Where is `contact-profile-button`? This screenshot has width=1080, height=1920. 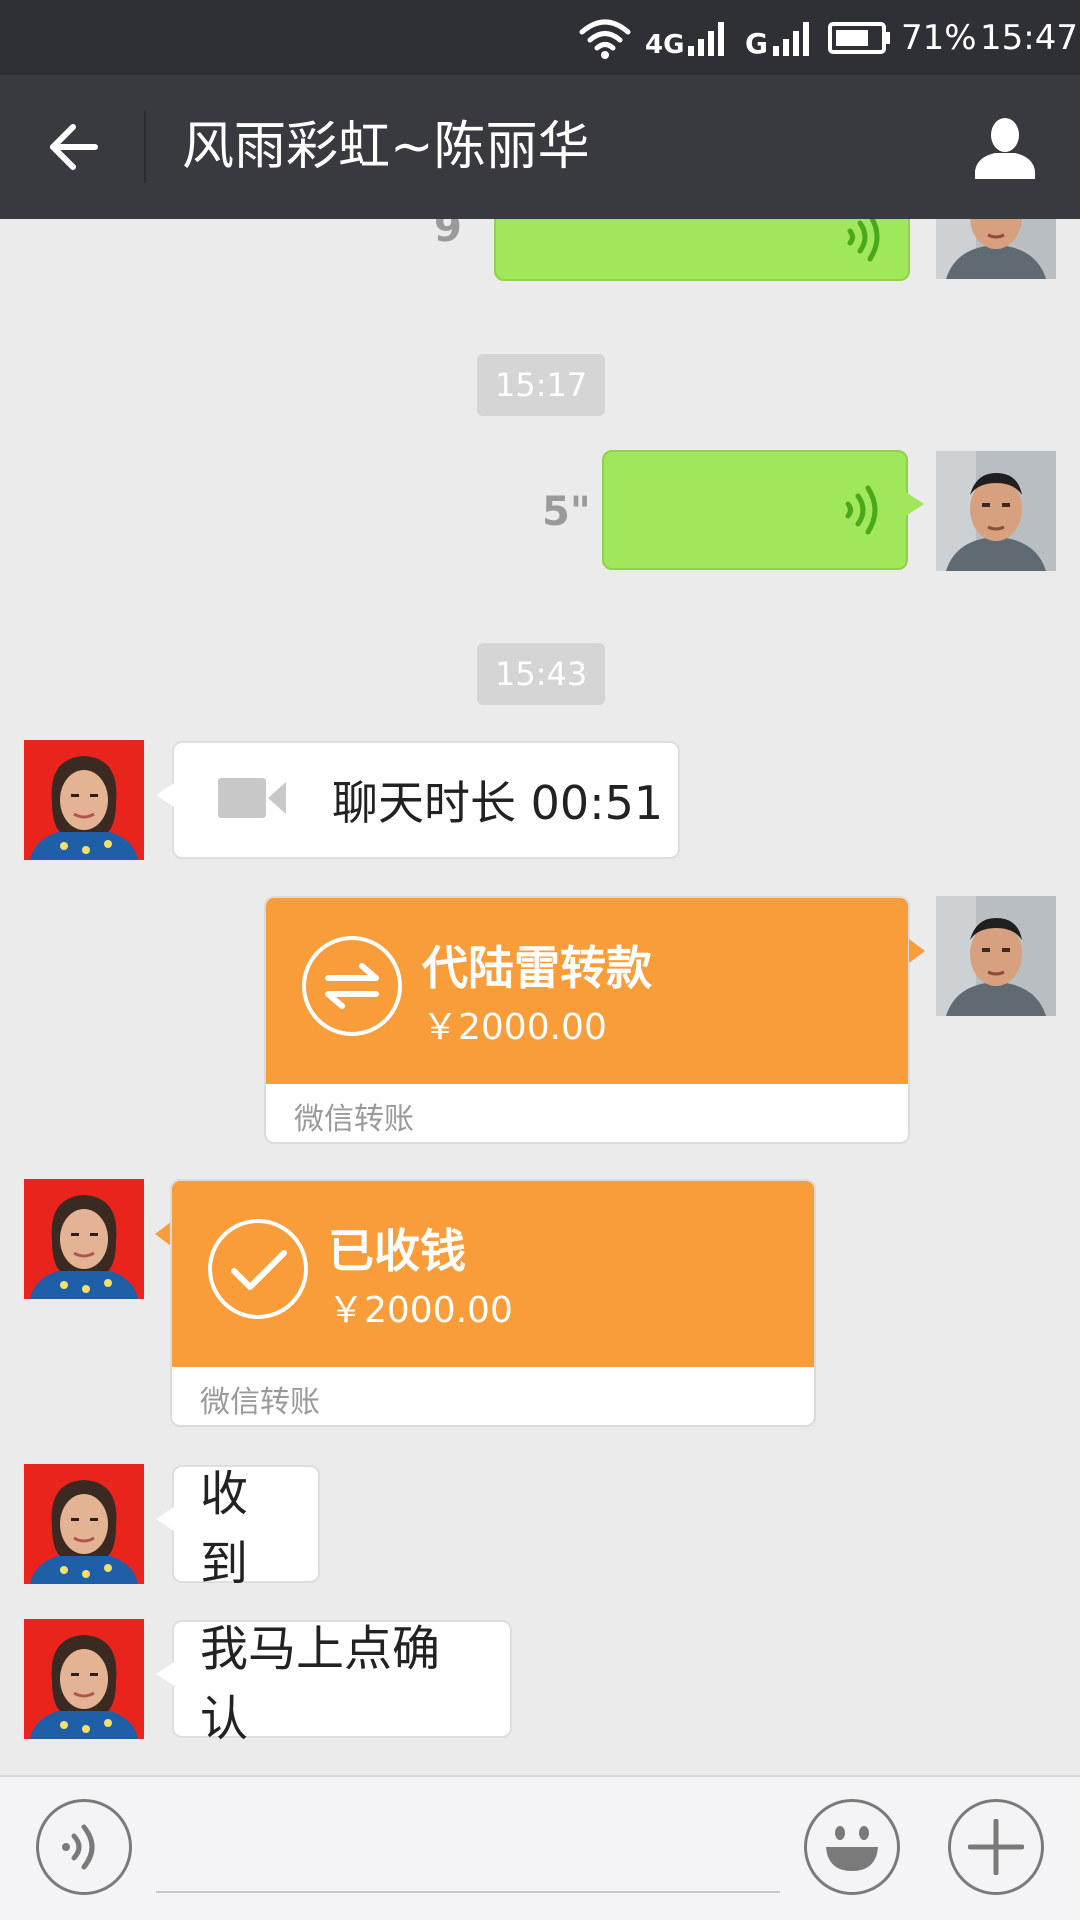 contact-profile-button is located at coordinates (1005, 148).